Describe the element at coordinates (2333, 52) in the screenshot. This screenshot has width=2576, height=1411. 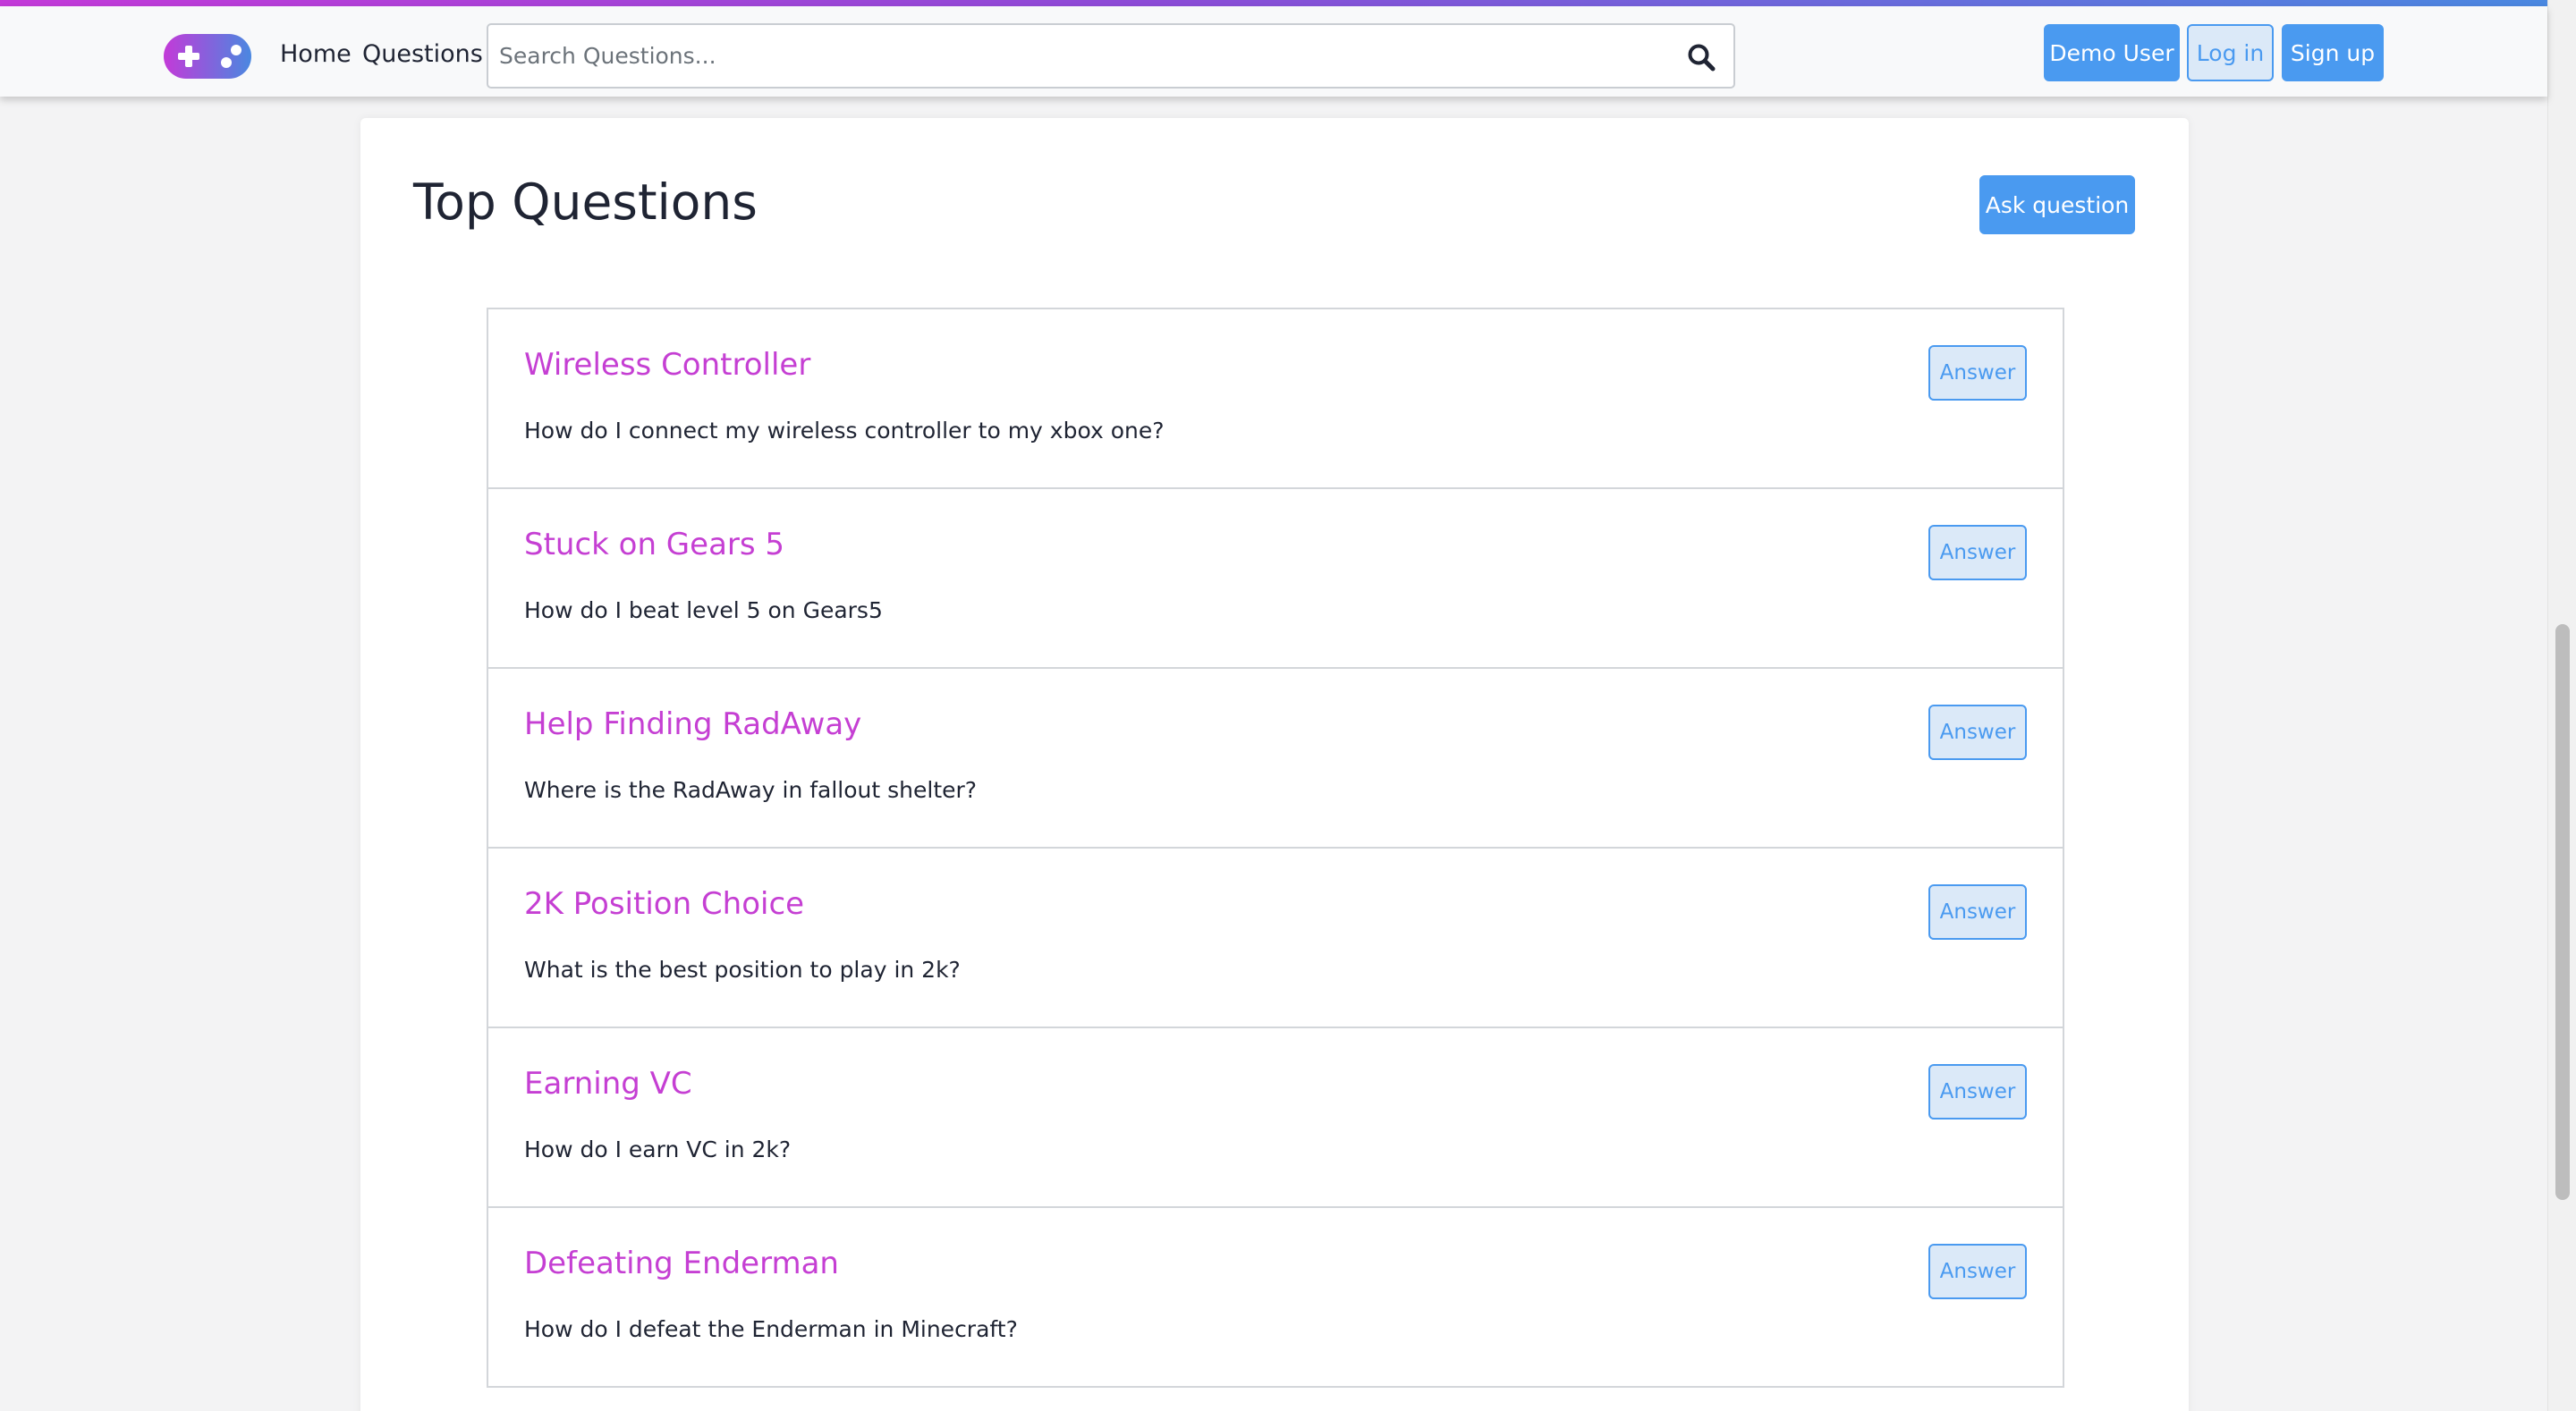
I see `sign-up-button: Sign up` at that location.